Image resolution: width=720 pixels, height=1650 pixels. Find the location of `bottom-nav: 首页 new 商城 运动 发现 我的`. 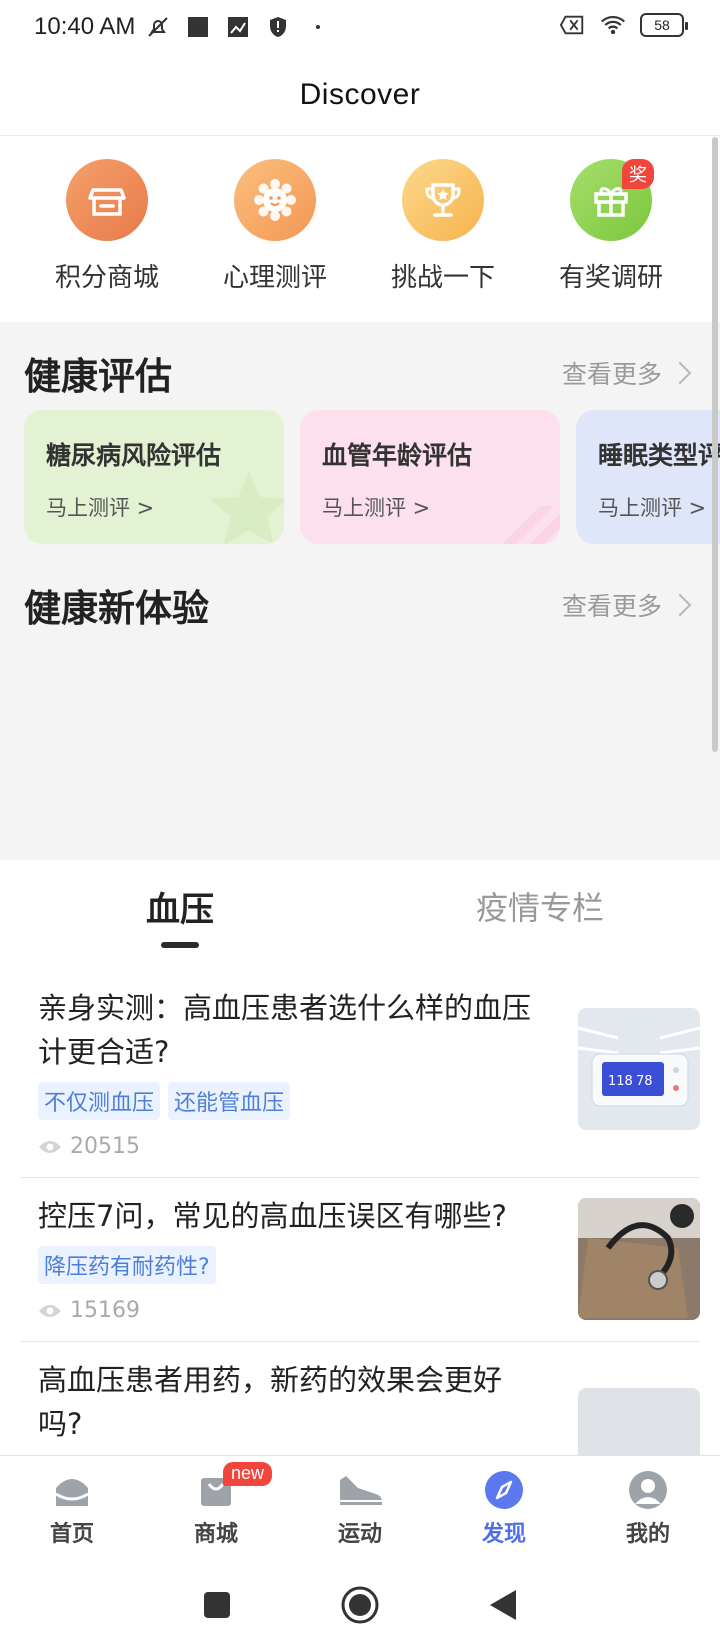

bottom-nav: 首页 new 商城 运动 发现 我的 is located at coordinates (360, 1507).